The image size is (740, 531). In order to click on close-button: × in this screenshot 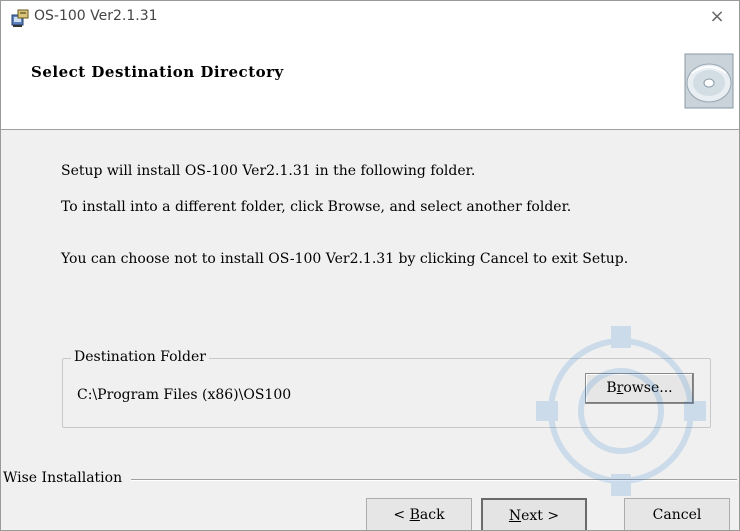, I will do `click(717, 17)`.